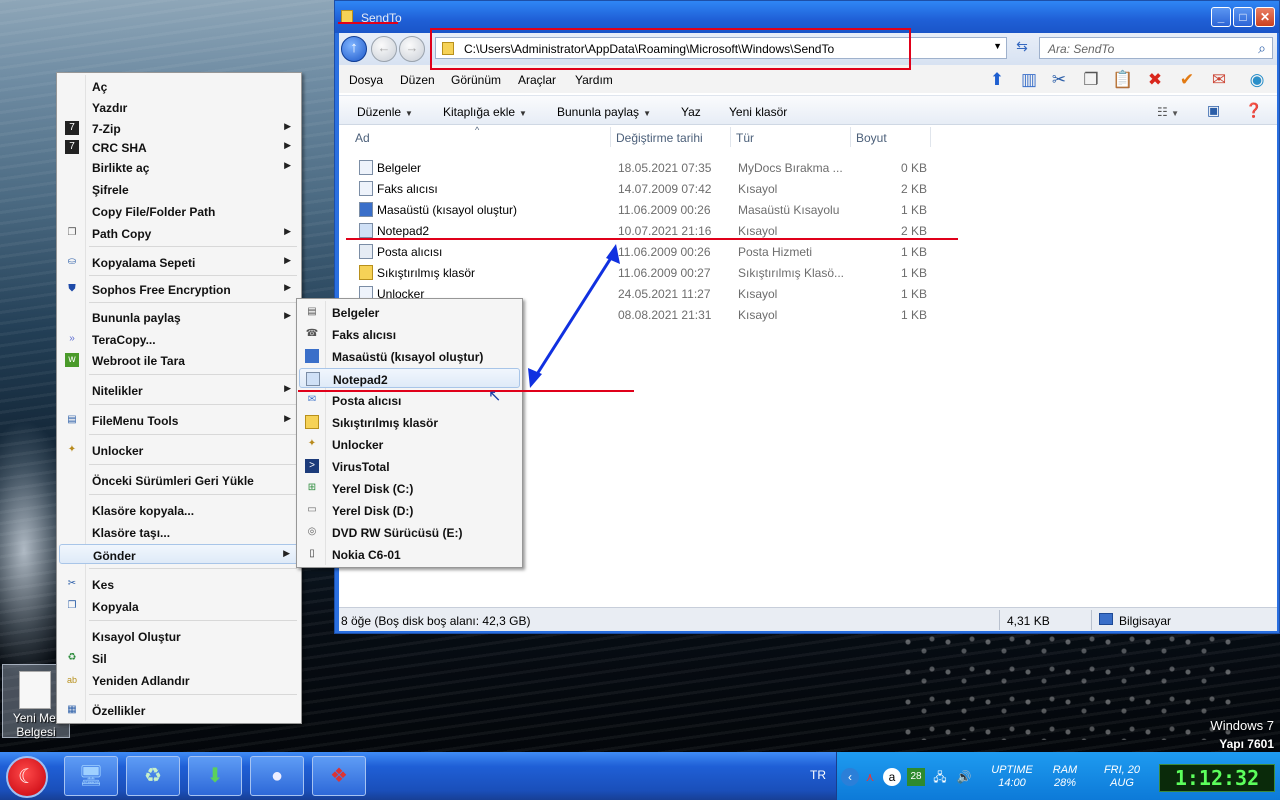 This screenshot has width=1280, height=800. What do you see at coordinates (366, 80) in the screenshot?
I see `menu-file: Dosya` at bounding box center [366, 80].